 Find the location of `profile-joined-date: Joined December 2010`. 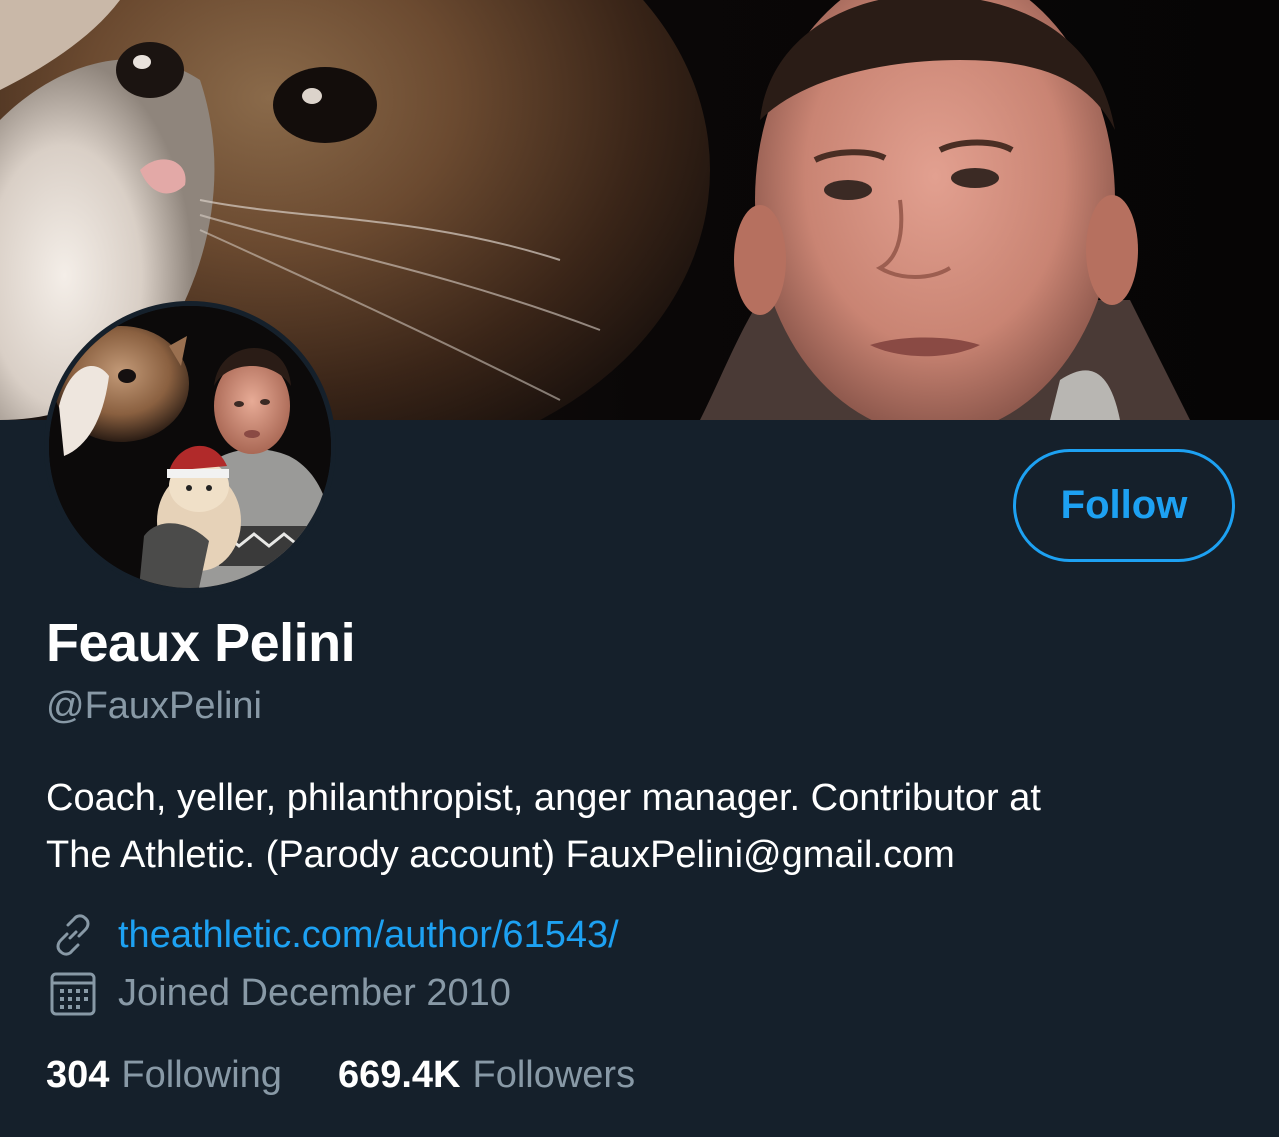

profile-joined-date: Joined December 2010 is located at coordinates (314, 992).